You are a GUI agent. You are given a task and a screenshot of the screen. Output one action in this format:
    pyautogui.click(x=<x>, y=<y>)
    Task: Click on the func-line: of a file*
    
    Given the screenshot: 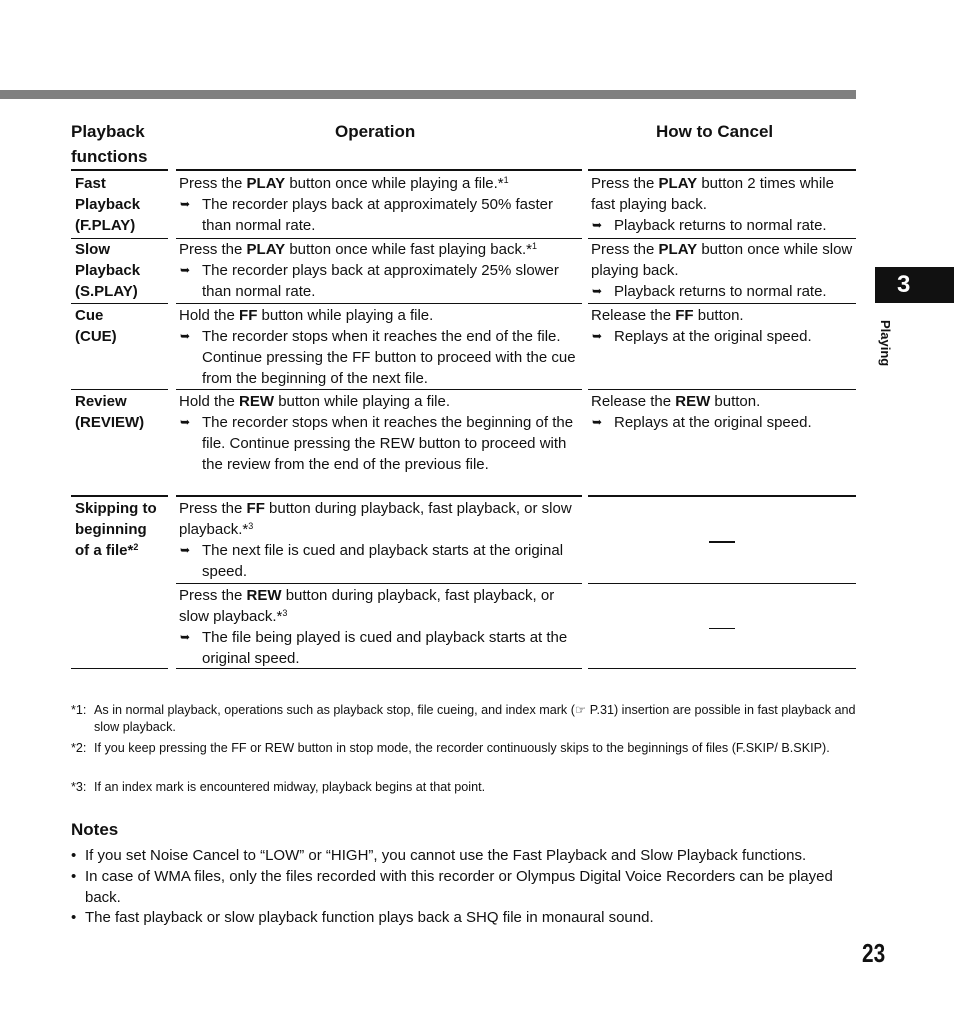 What is the action you would take?
    pyautogui.click(x=104, y=550)
    